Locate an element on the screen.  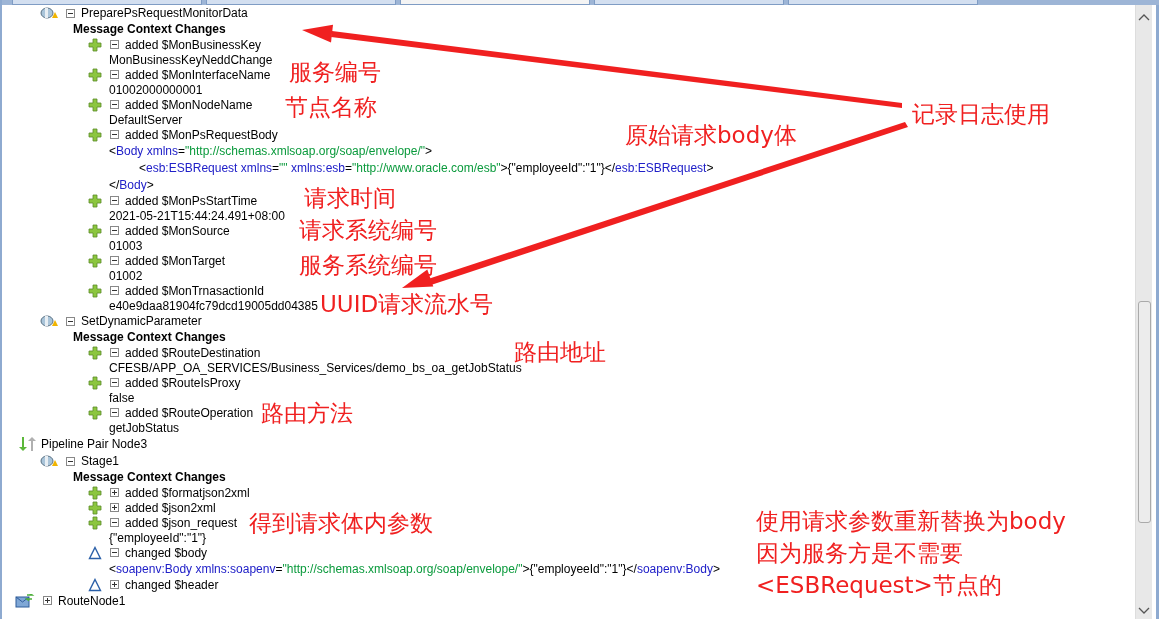
scroll-down-icon is located at coordinates (1144, 611).